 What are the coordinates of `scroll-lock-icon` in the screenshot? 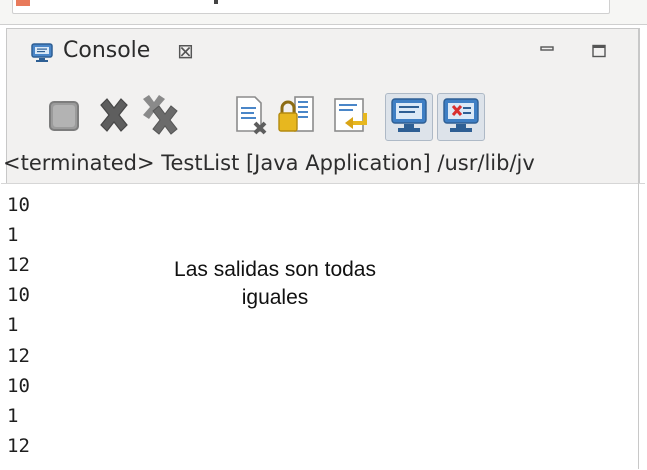 It's located at (296, 114).